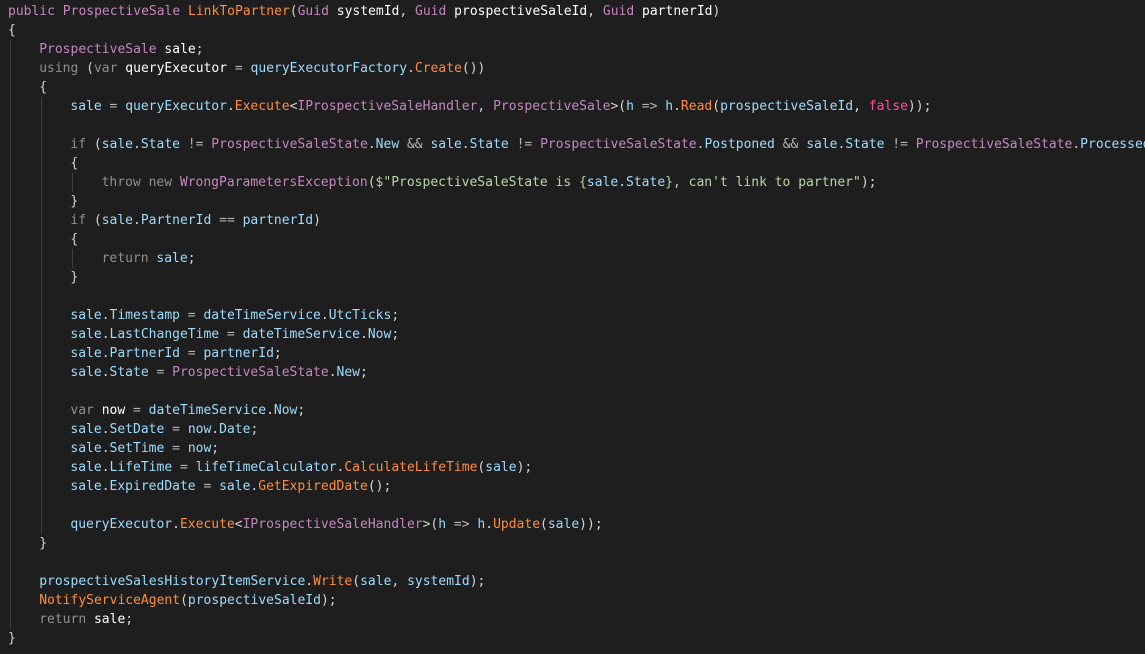 The width and height of the screenshot is (1145, 654). I want to click on code-line: sale.PartnerId = partnerId;, so click(572, 353).